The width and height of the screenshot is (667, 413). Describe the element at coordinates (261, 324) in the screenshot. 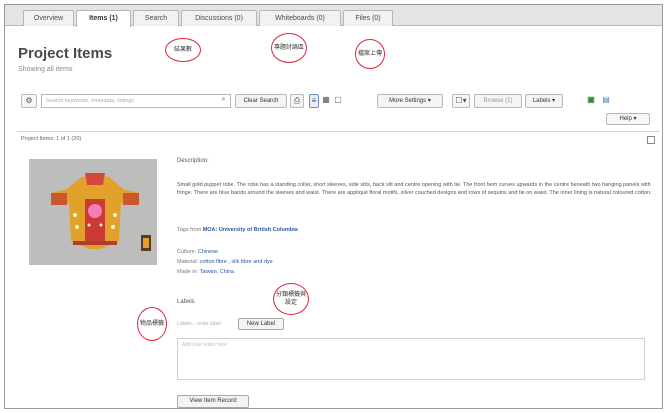

I see `new-label-button: New Label` at that location.